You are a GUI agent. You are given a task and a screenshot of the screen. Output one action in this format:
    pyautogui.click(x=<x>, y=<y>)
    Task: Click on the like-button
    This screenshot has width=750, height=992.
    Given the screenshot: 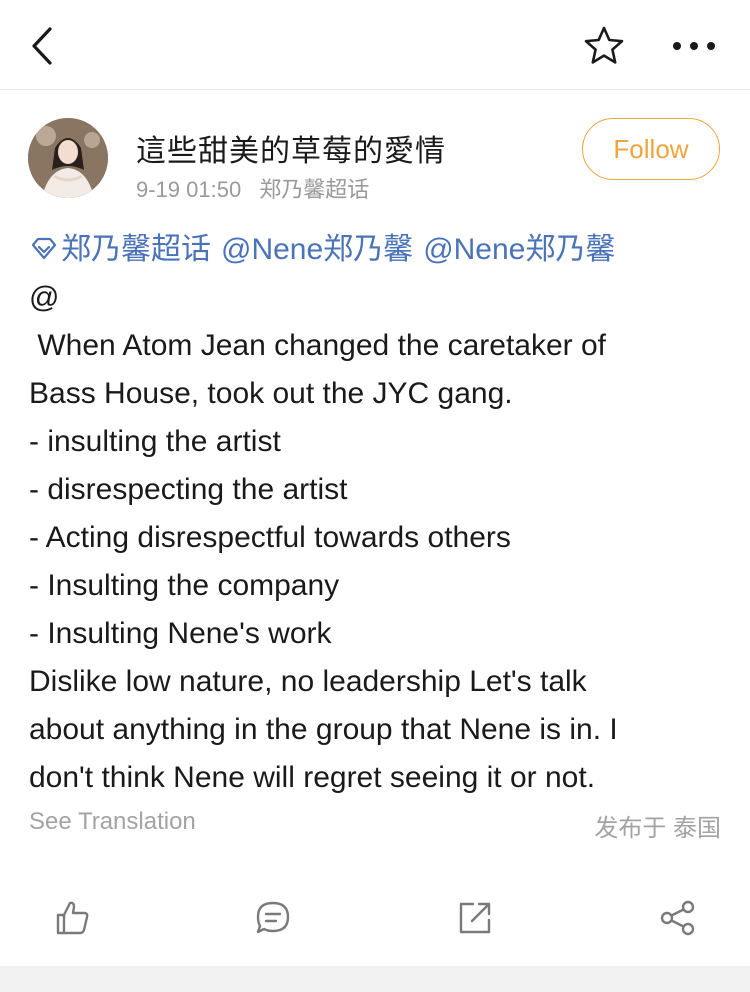 What is the action you would take?
    pyautogui.click(x=72, y=918)
    